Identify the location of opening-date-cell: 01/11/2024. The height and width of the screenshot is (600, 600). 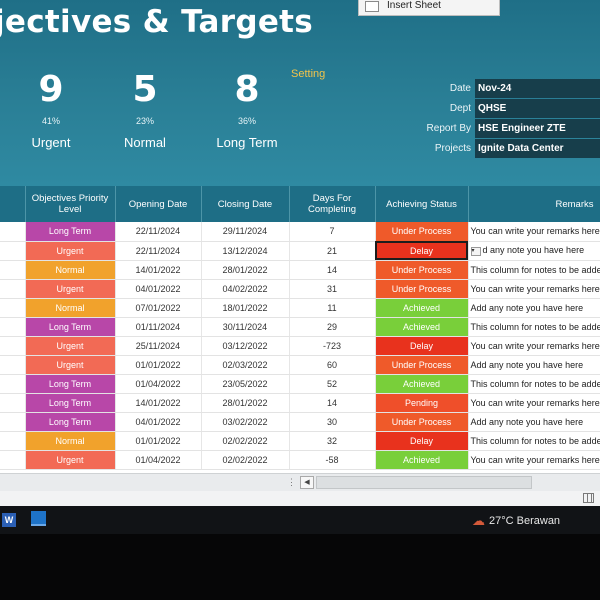
(158, 327).